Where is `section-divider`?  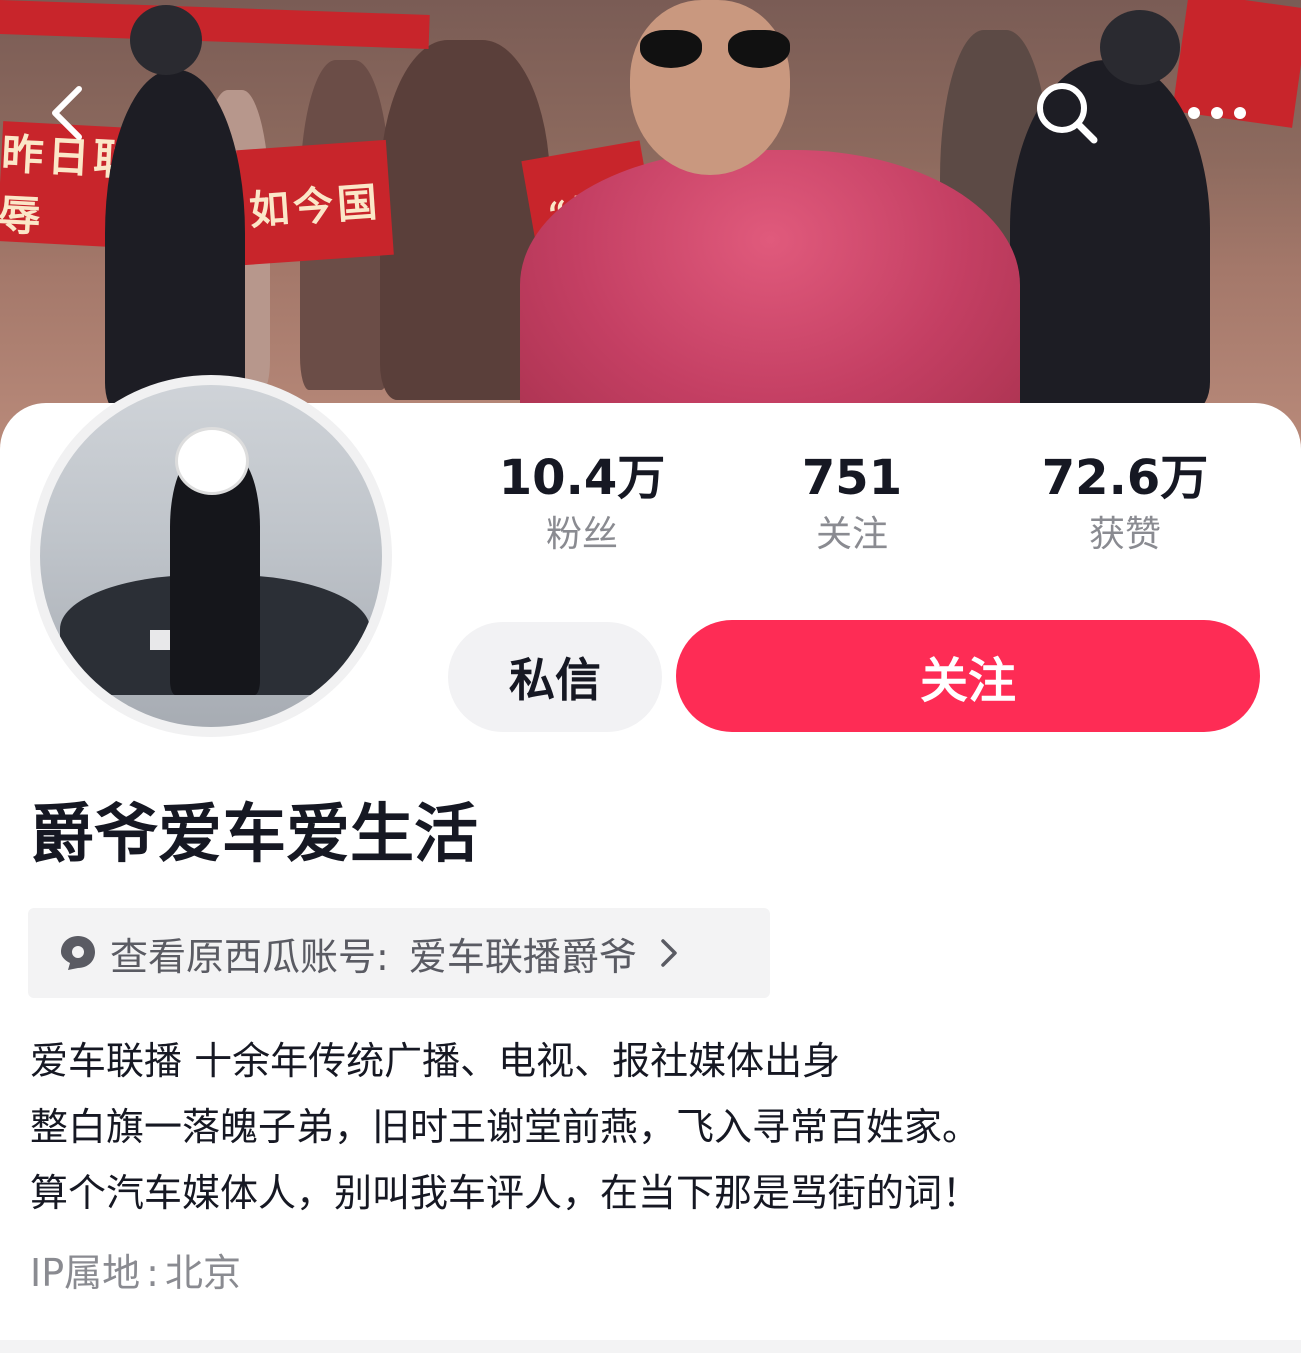
section-divider is located at coordinates (650, 1346).